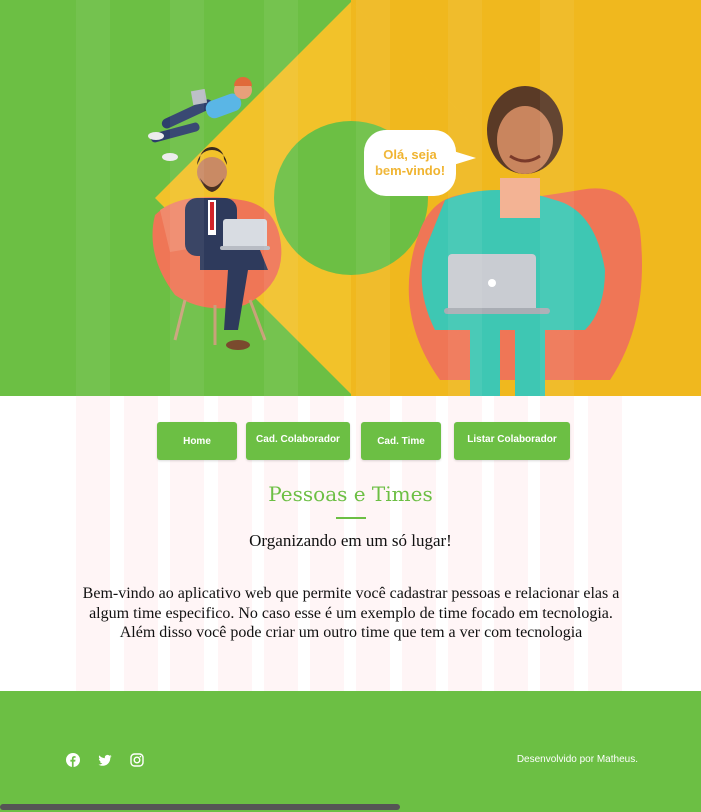 Image resolution: width=701 pixels, height=812 pixels. What do you see at coordinates (401, 441) in the screenshot?
I see `nav-cad-time-button: Cad. Time` at bounding box center [401, 441].